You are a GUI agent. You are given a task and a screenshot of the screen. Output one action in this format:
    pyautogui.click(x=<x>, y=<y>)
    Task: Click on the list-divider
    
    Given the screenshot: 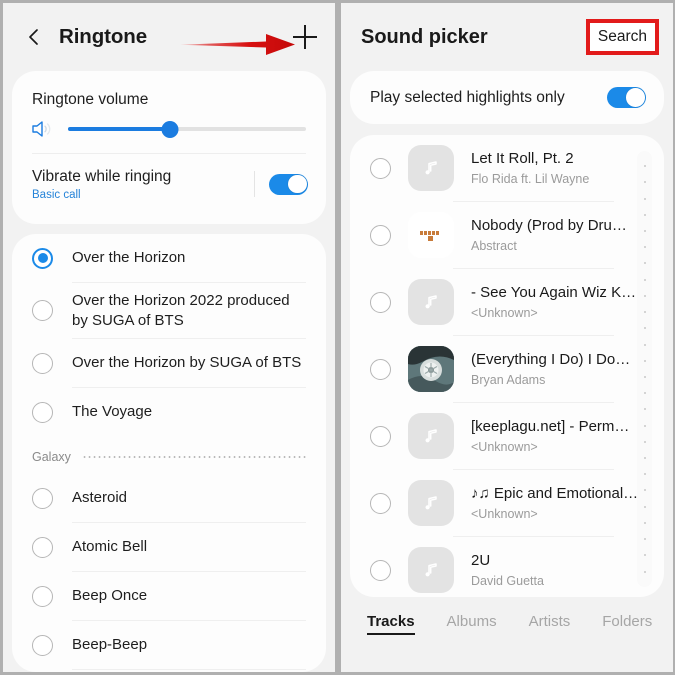 What is the action you would take?
    pyautogui.click(x=189, y=669)
    